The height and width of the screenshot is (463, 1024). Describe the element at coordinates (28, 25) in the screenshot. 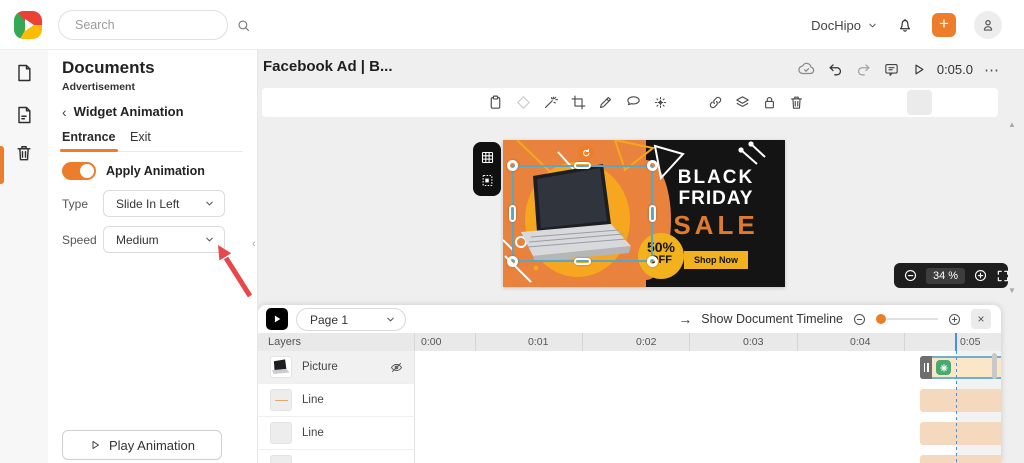

I see `dochipo-logo-icon` at that location.